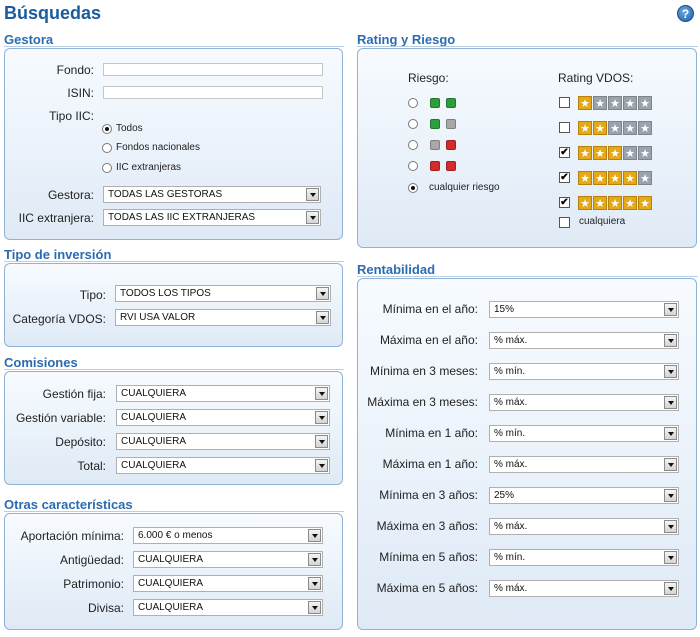 Image resolution: width=700 pixels, height=637 pixels. What do you see at coordinates (107, 129) in the screenshot?
I see `tipo-iic-radio-todos` at bounding box center [107, 129].